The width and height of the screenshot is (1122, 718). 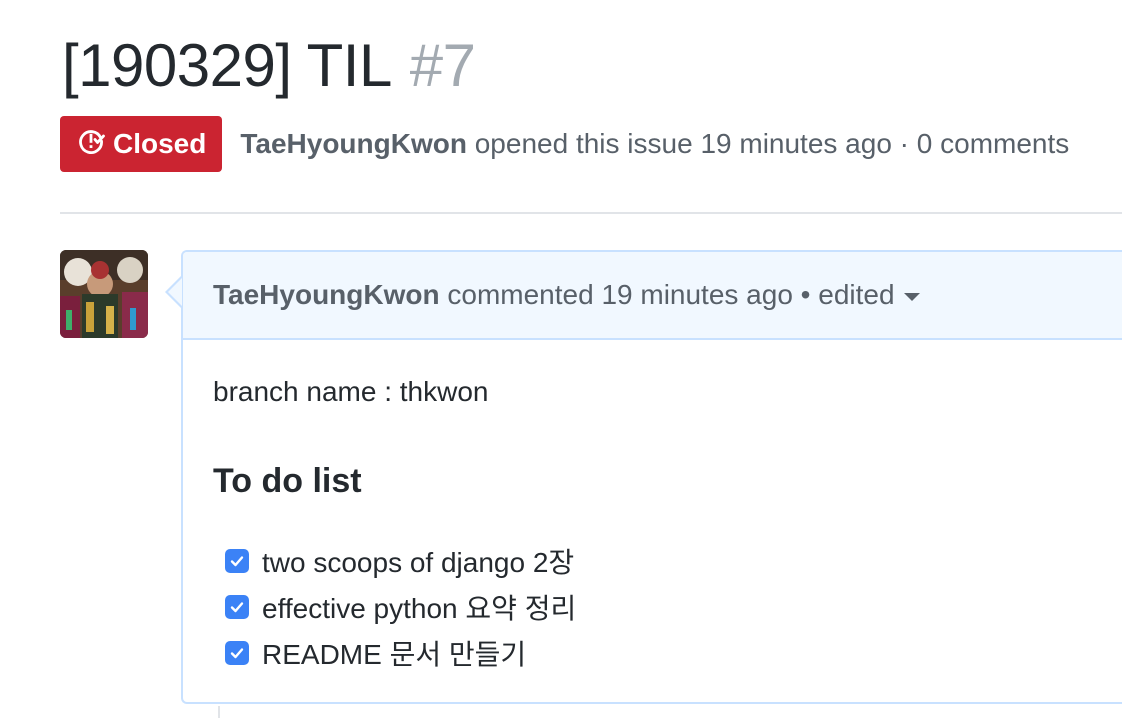 I want to click on task-list-item: effective python 요약 정리, so click(x=400, y=607).